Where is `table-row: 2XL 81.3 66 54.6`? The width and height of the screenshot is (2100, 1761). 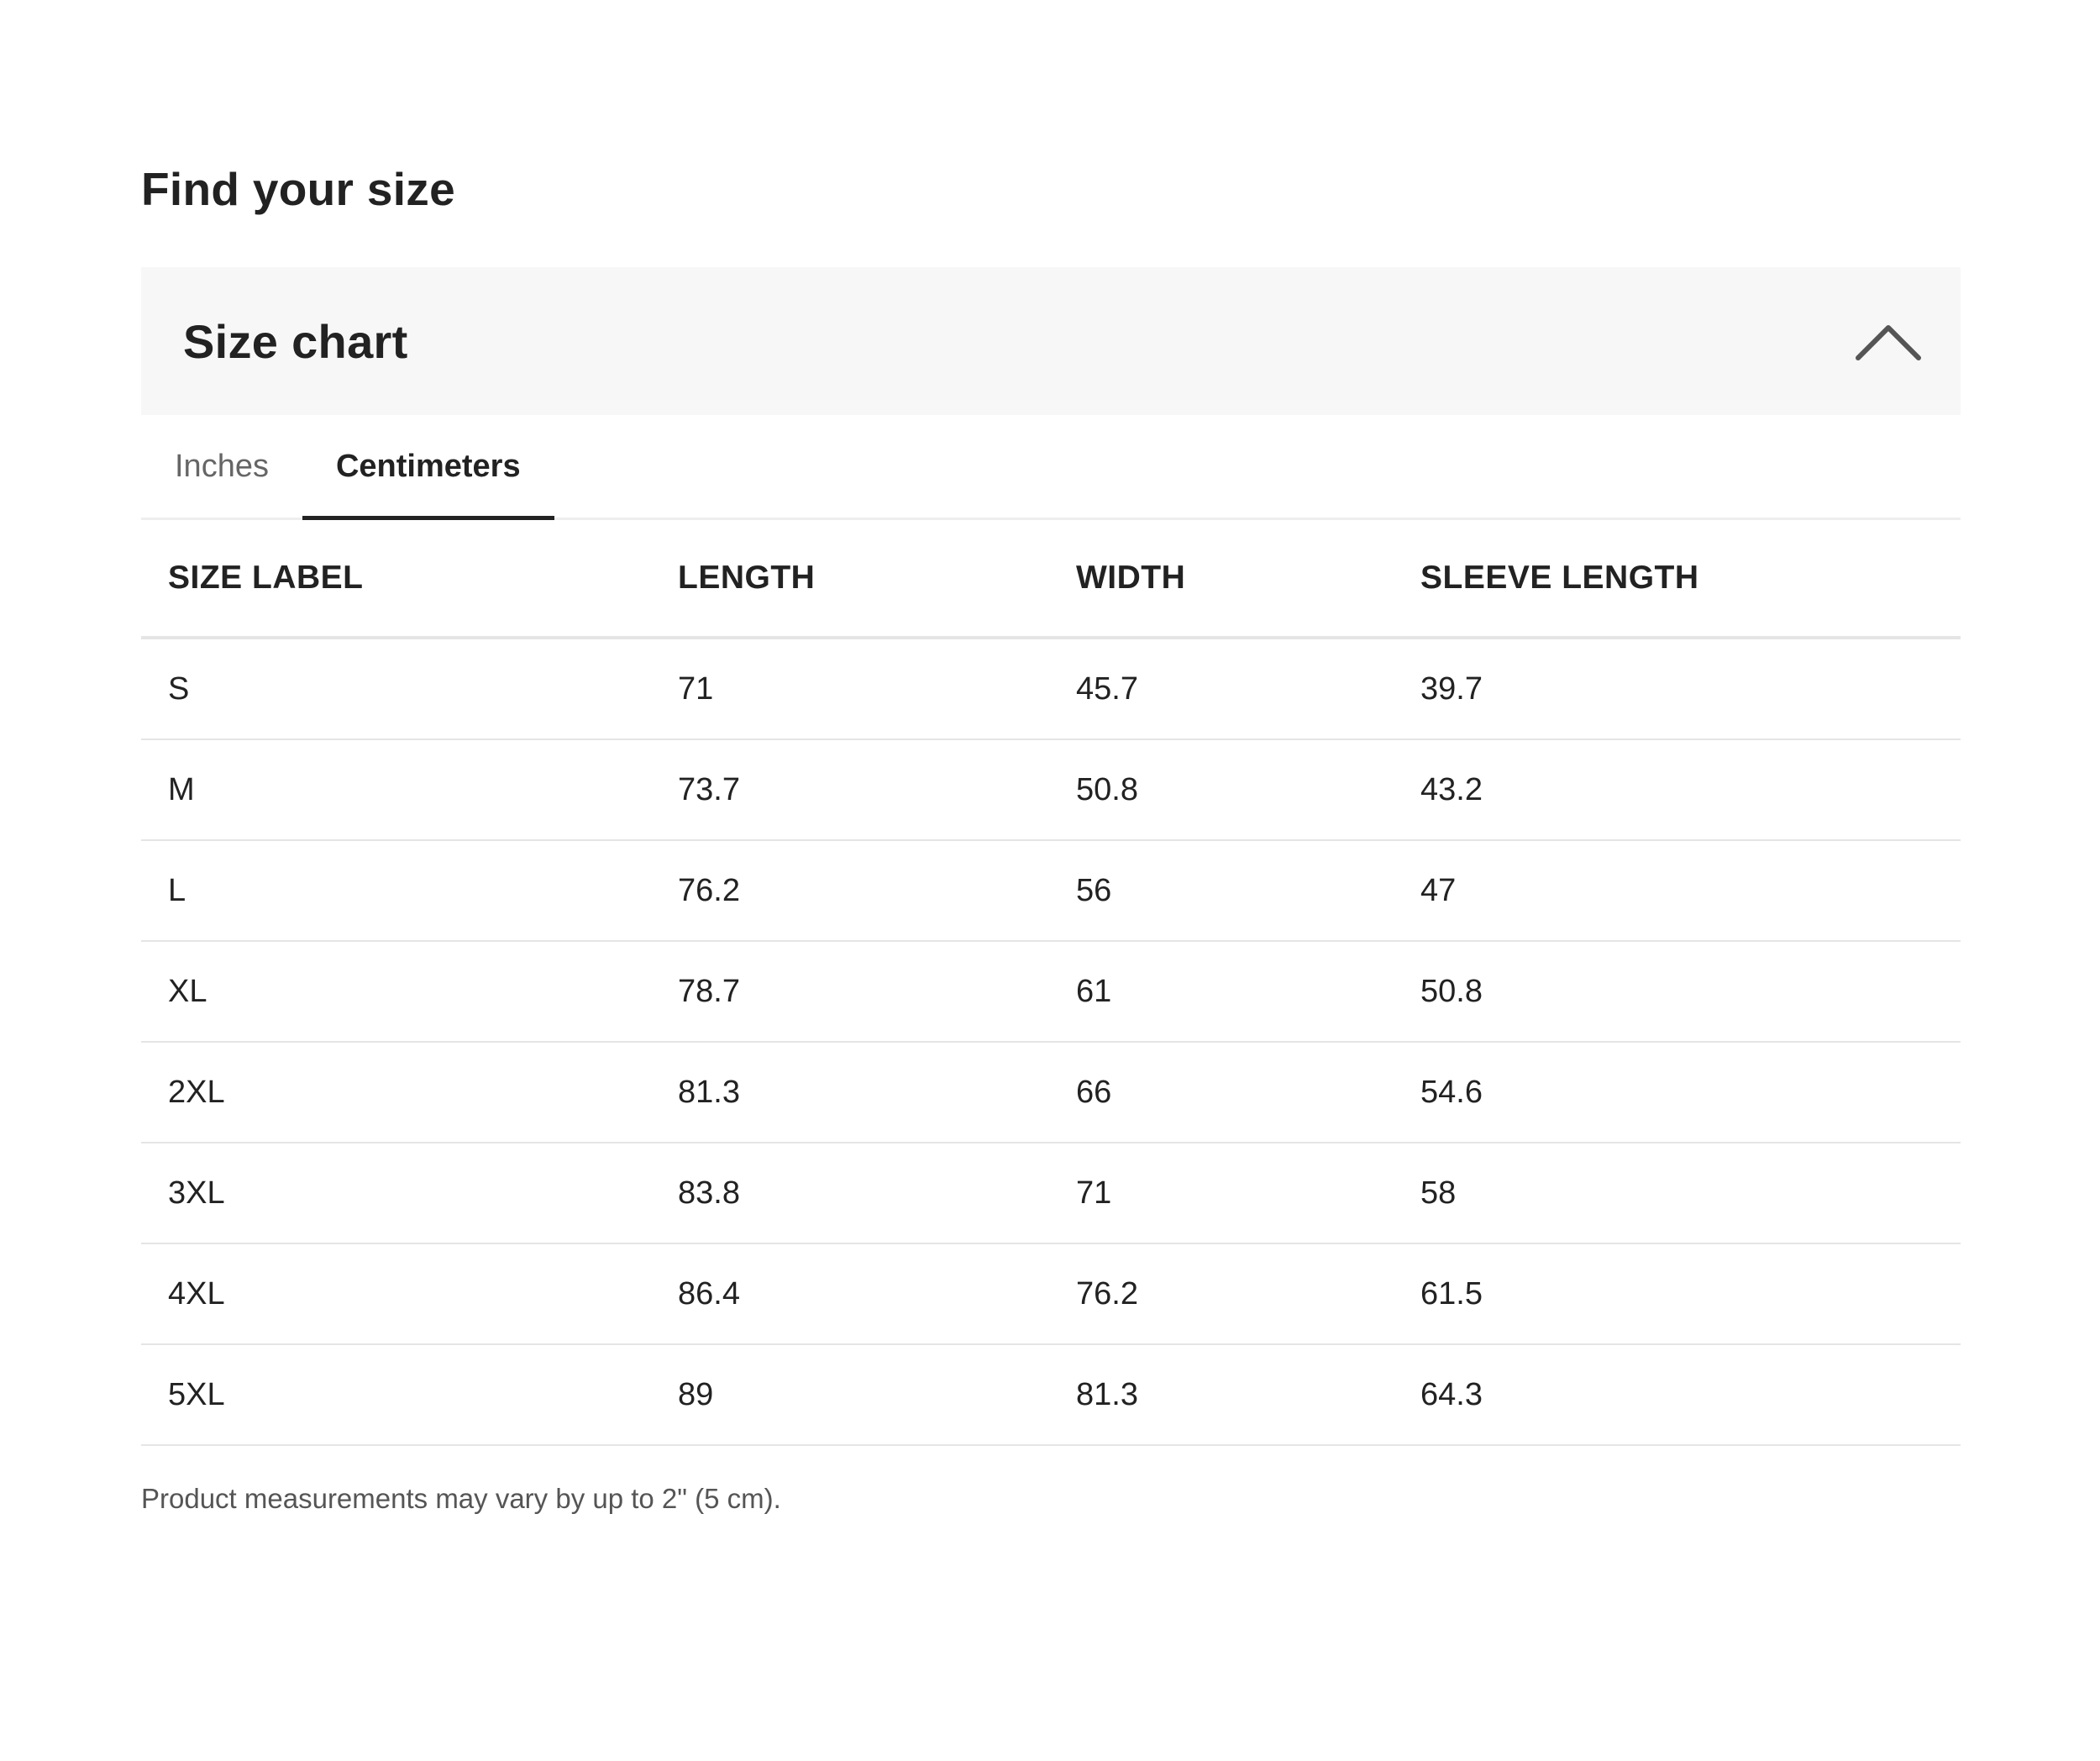 table-row: 2XL 81.3 66 54.6 is located at coordinates (1051, 1092).